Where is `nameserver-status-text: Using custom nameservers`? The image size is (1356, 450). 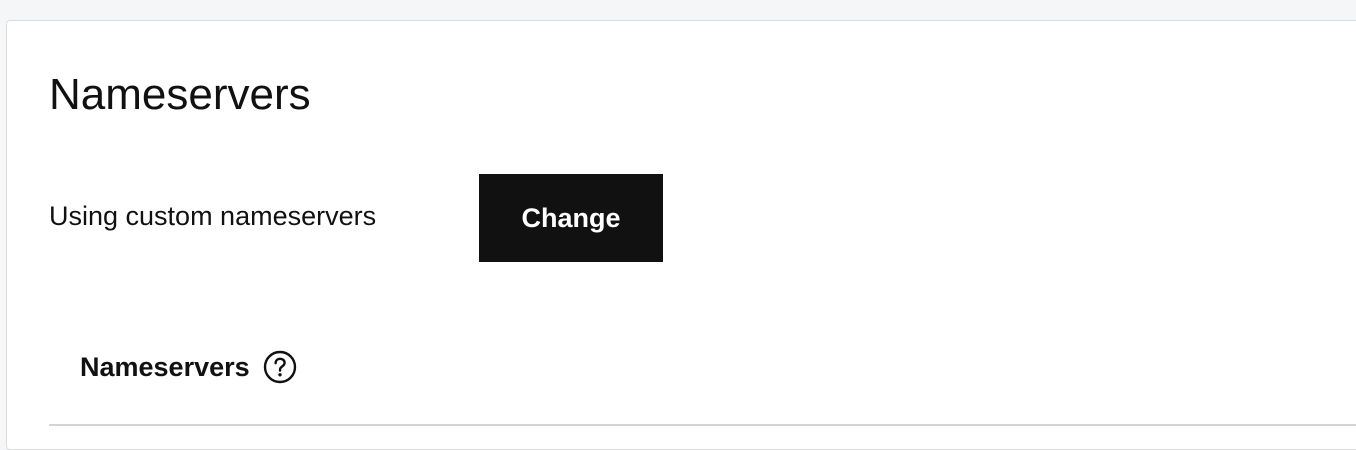
nameserver-status-text: Using custom nameservers is located at coordinates (213, 216).